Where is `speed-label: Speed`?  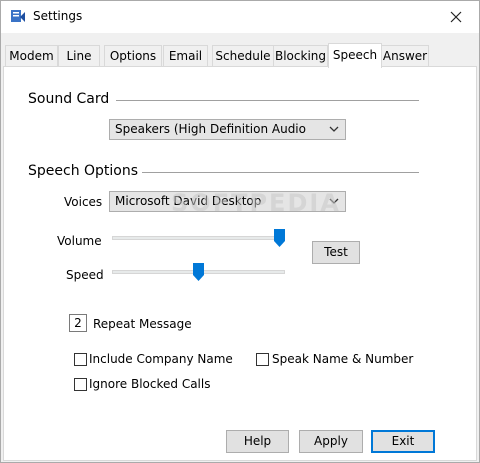 speed-label: Speed is located at coordinates (85, 275).